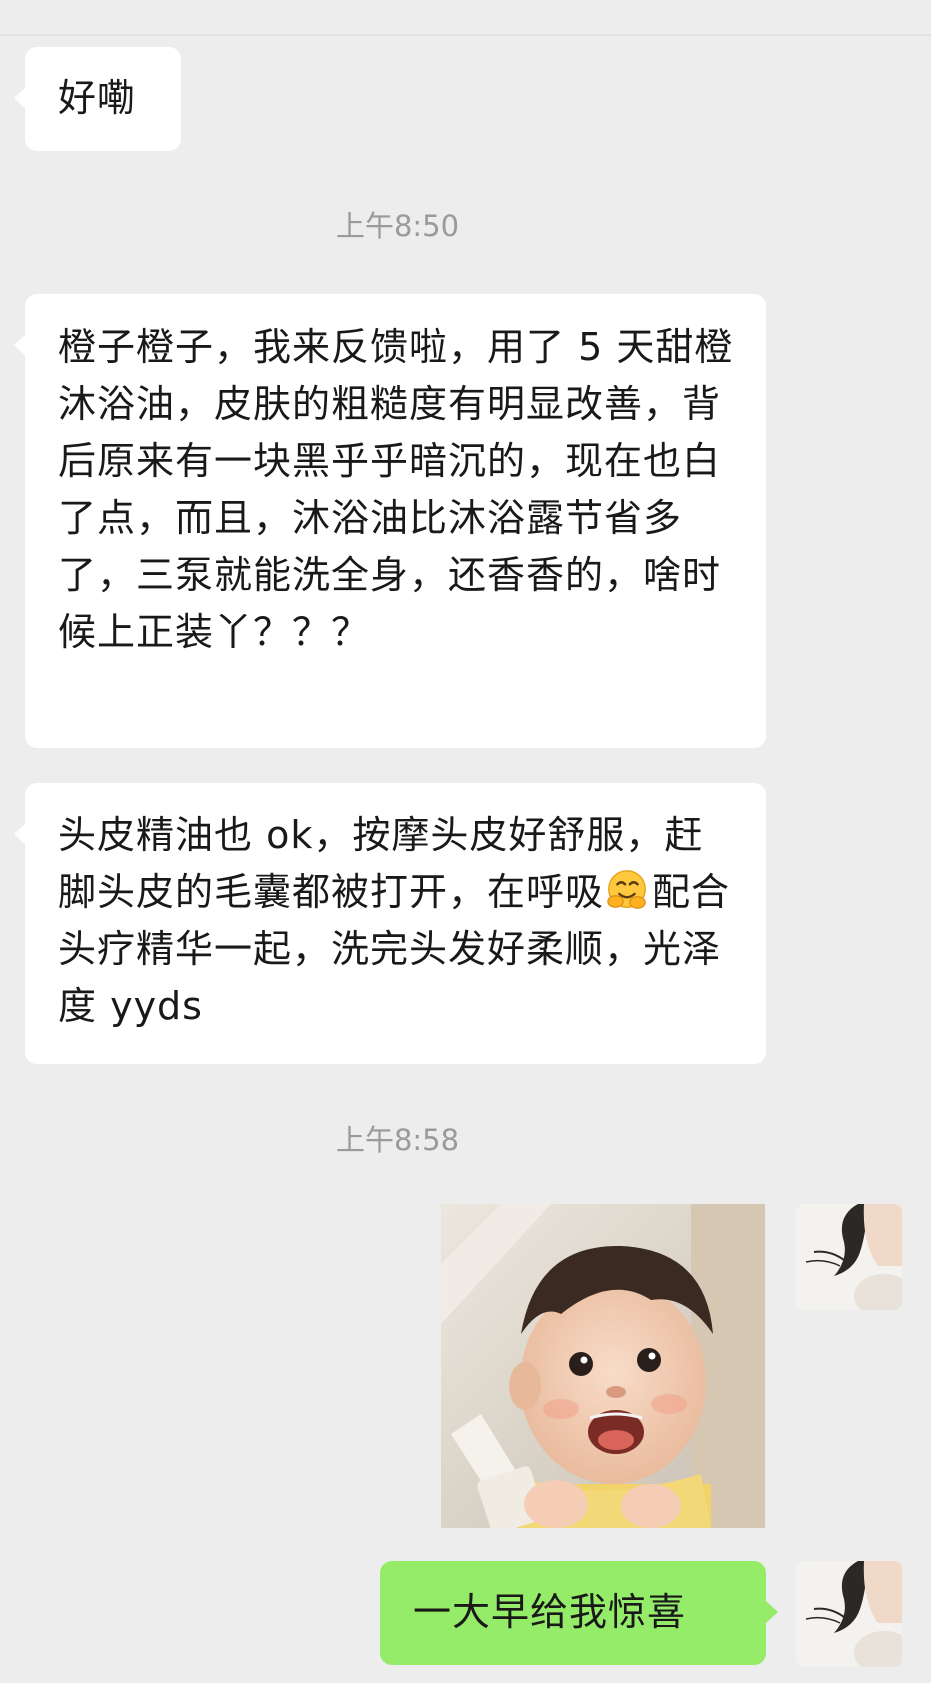 This screenshot has width=931, height=1683. What do you see at coordinates (465, 35) in the screenshot?
I see `header-divider` at bounding box center [465, 35].